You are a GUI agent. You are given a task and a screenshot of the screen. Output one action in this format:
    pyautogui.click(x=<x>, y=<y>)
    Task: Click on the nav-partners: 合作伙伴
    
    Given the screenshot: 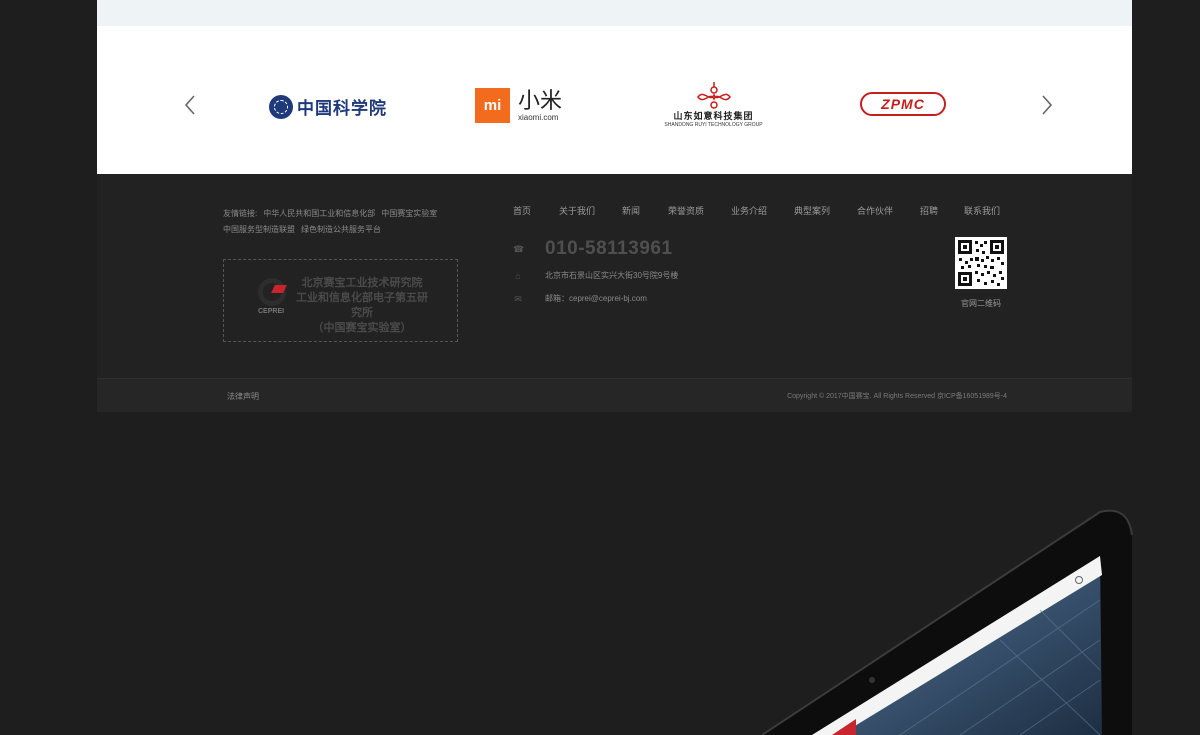 What is the action you would take?
    pyautogui.click(x=888, y=210)
    